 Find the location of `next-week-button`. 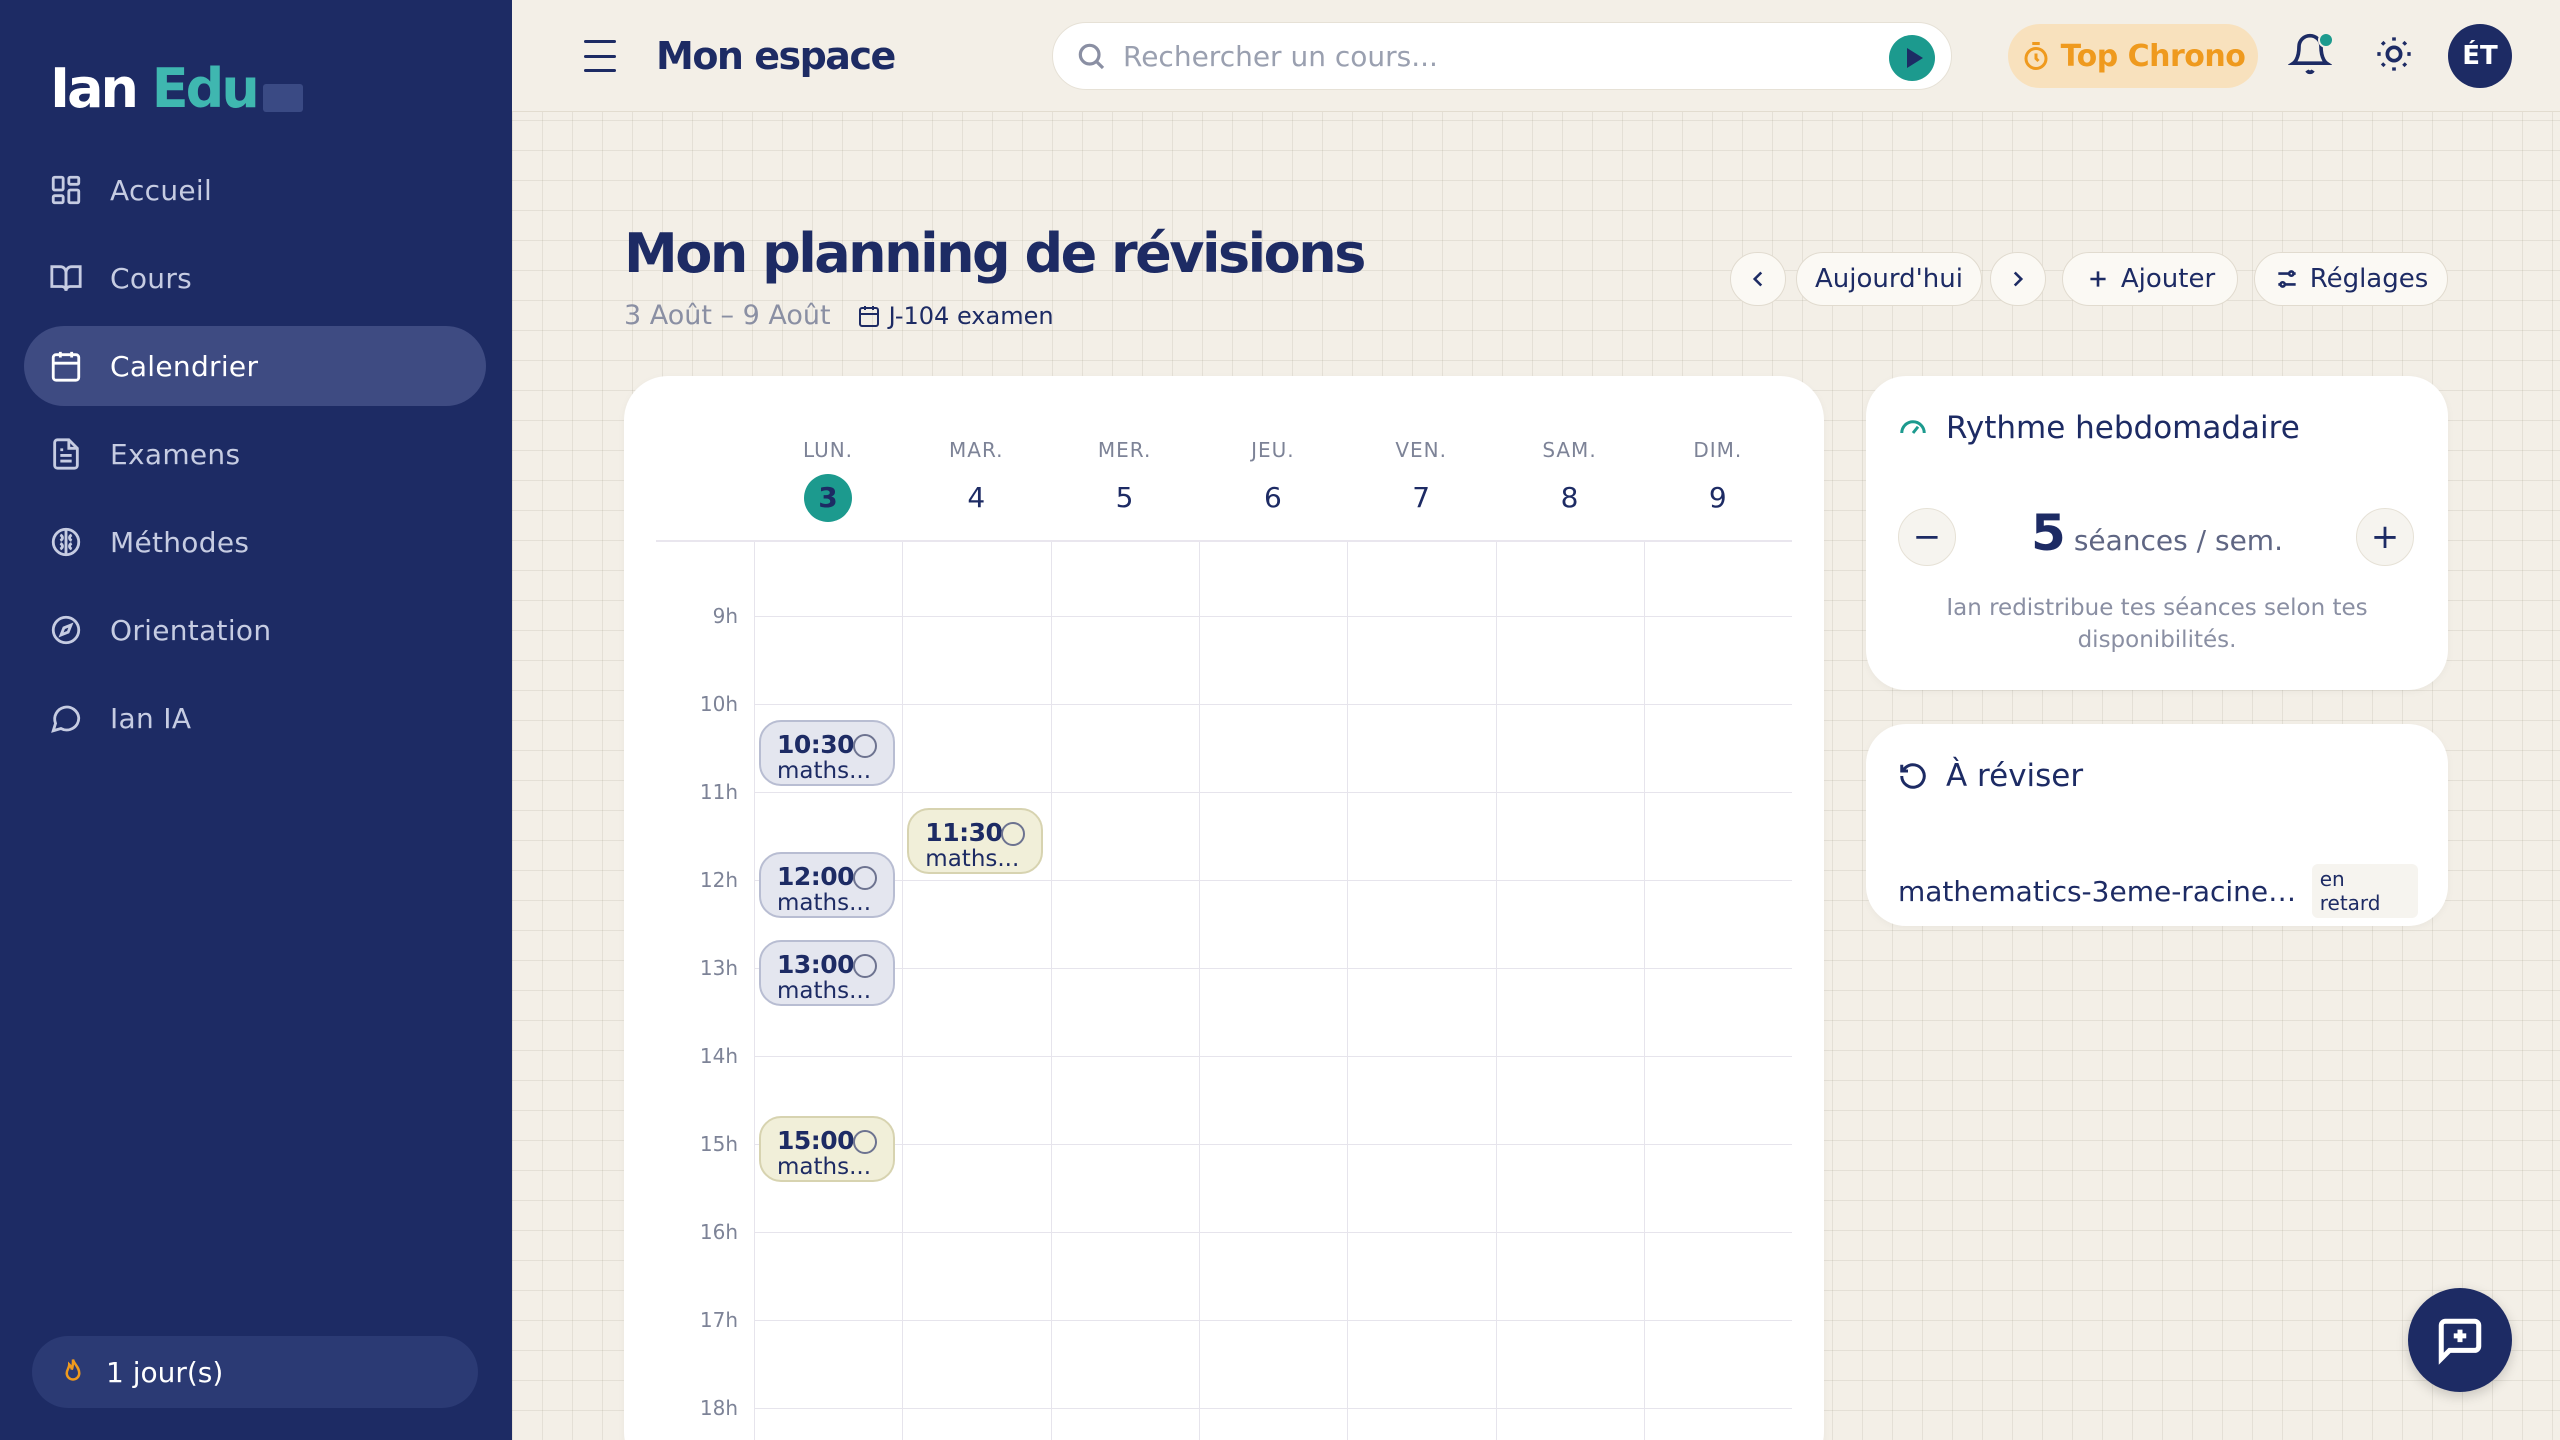

next-week-button is located at coordinates (2018, 279).